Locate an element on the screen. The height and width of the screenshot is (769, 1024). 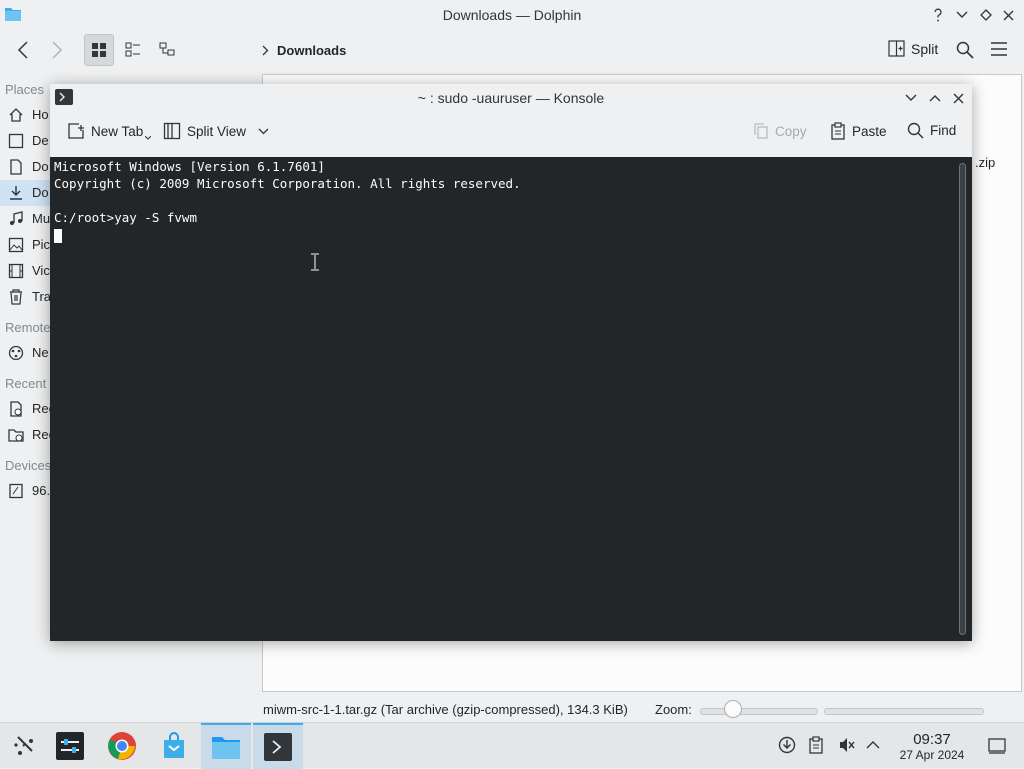
tree-view-icon is located at coordinates (167, 49).